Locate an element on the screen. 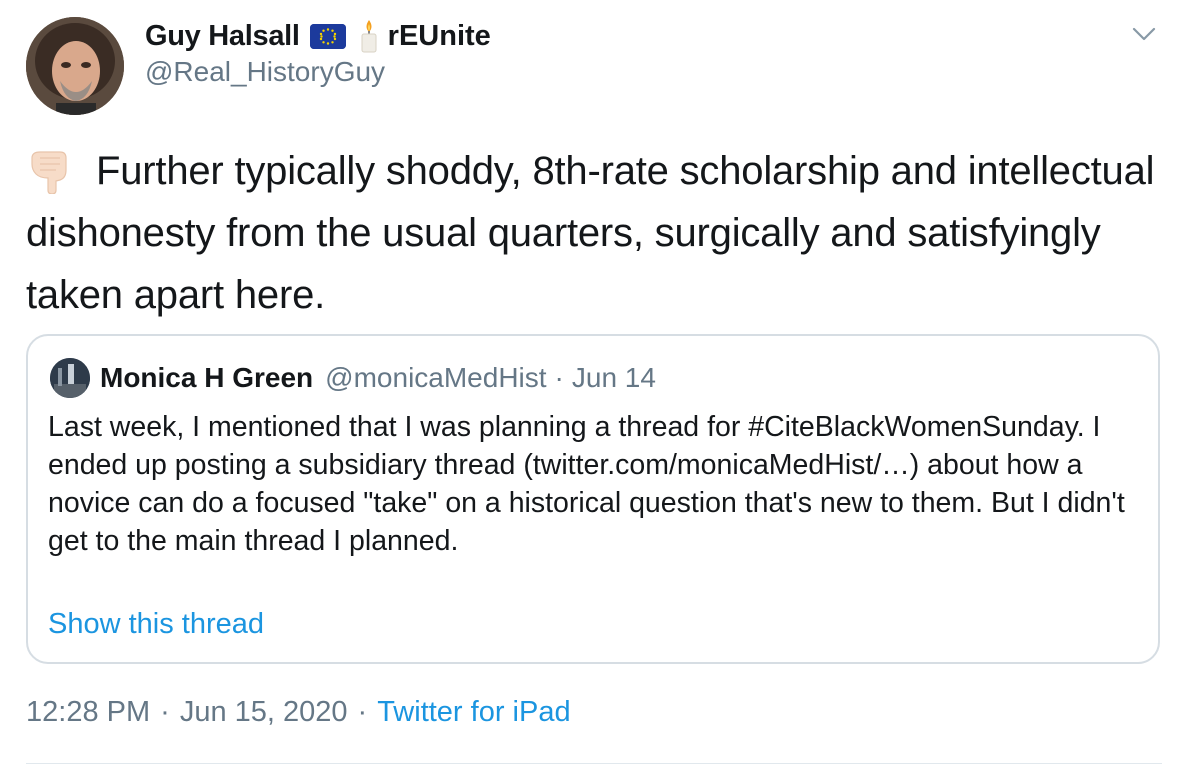 Image resolution: width=1190 pixels, height=766 pixels. tweet-date: Jun 15, 2020 is located at coordinates (264, 712).